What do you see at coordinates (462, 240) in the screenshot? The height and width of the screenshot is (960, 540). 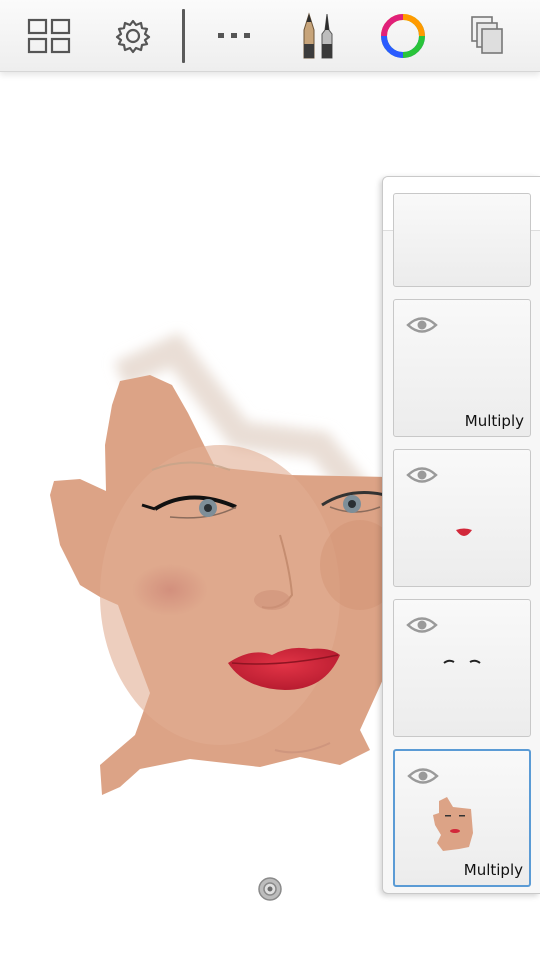 I see `layer-thumbnail-partial` at bounding box center [462, 240].